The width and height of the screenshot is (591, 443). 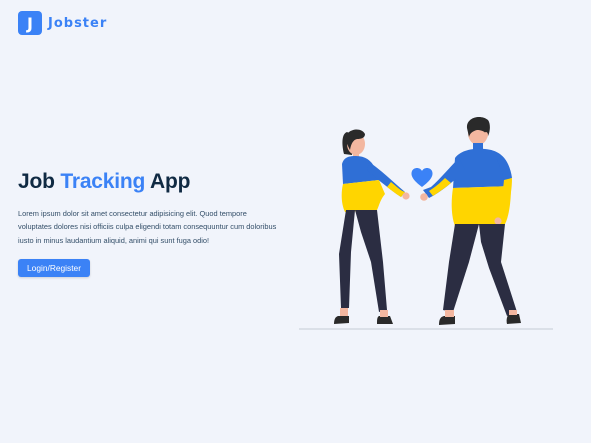 I want to click on hero-title: Job Tracking App, so click(x=150, y=182).